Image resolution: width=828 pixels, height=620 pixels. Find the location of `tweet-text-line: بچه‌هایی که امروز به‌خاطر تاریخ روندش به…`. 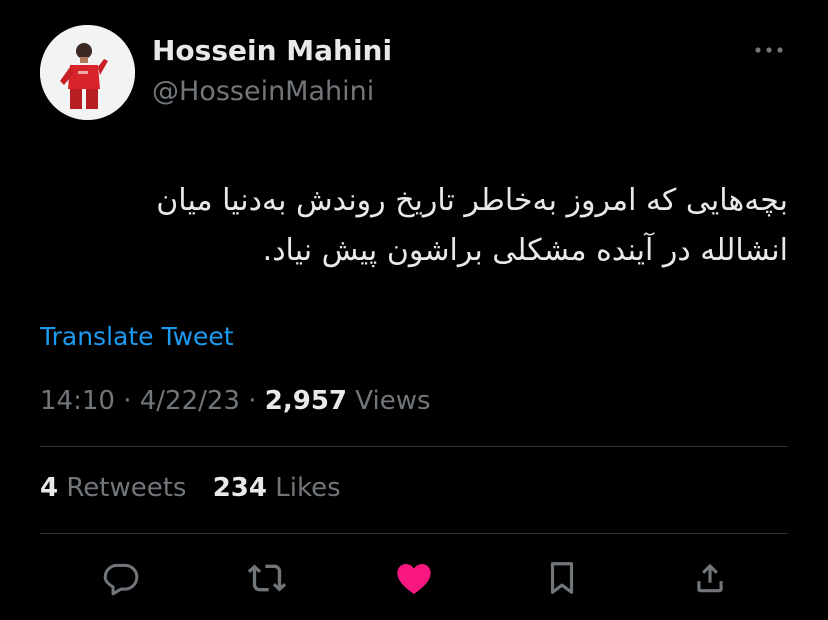

tweet-text-line: بچه‌هایی که امروز به‌خاطر تاریخ روندش به… is located at coordinates (472, 200).